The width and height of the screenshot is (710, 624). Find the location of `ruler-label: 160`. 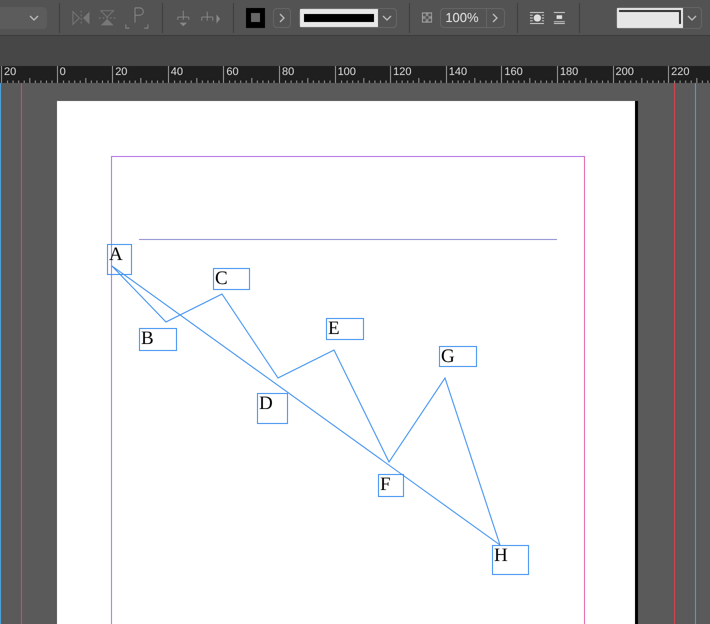

ruler-label: 160 is located at coordinates (513, 72).